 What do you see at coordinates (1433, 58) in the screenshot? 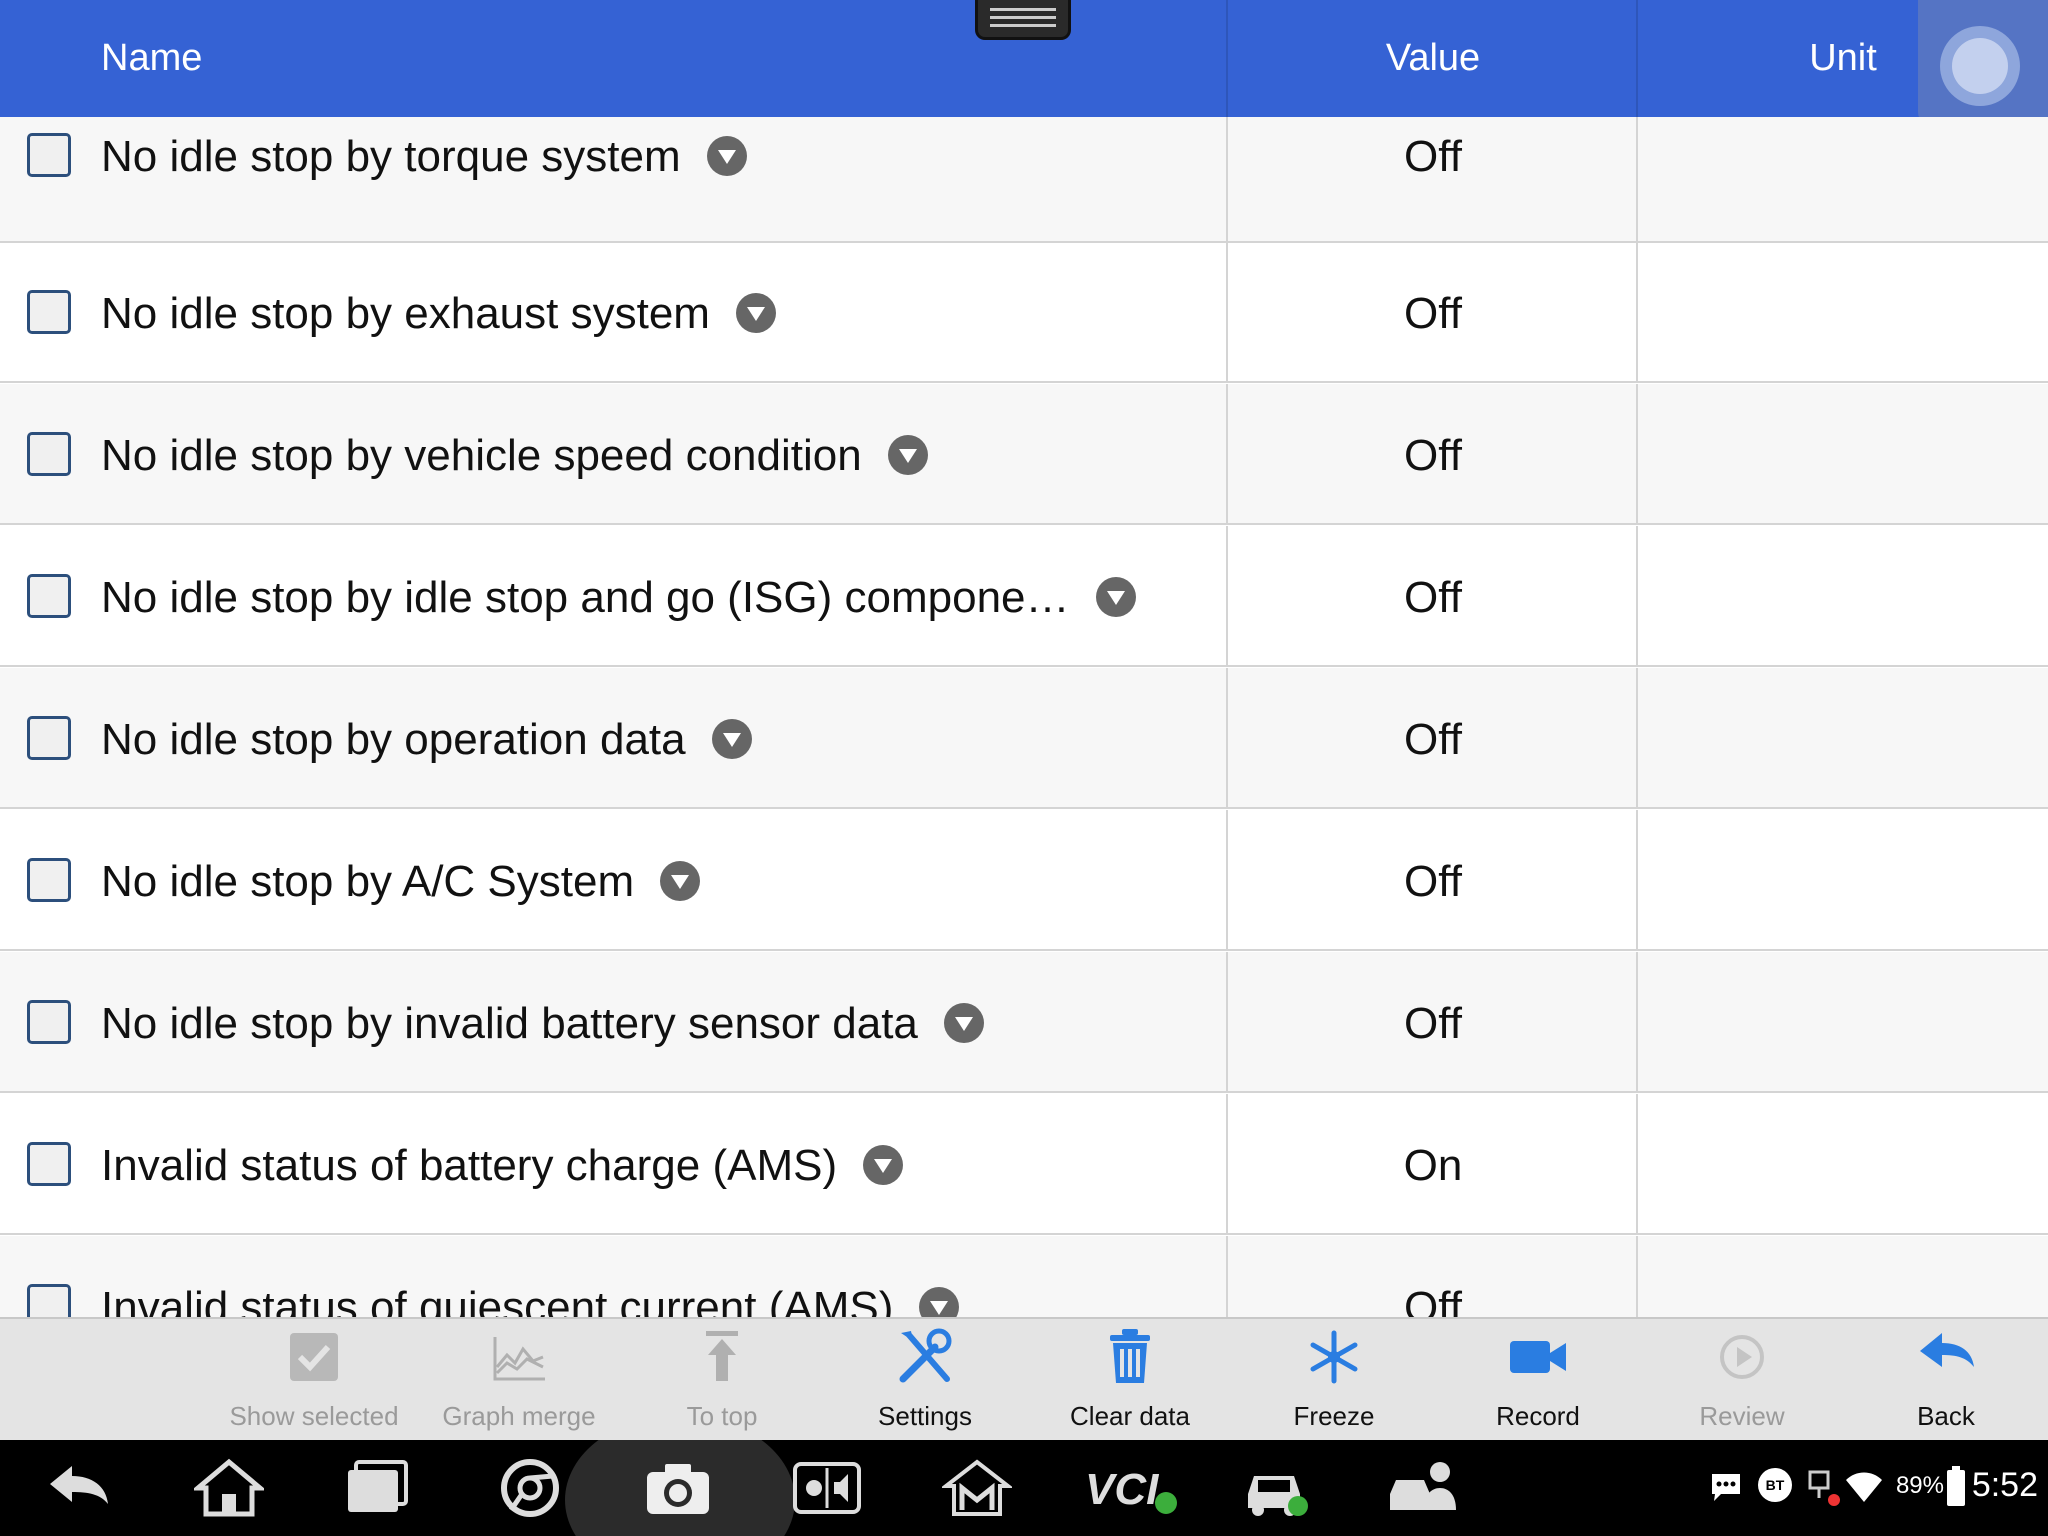
I see `header-value: Value` at bounding box center [1433, 58].